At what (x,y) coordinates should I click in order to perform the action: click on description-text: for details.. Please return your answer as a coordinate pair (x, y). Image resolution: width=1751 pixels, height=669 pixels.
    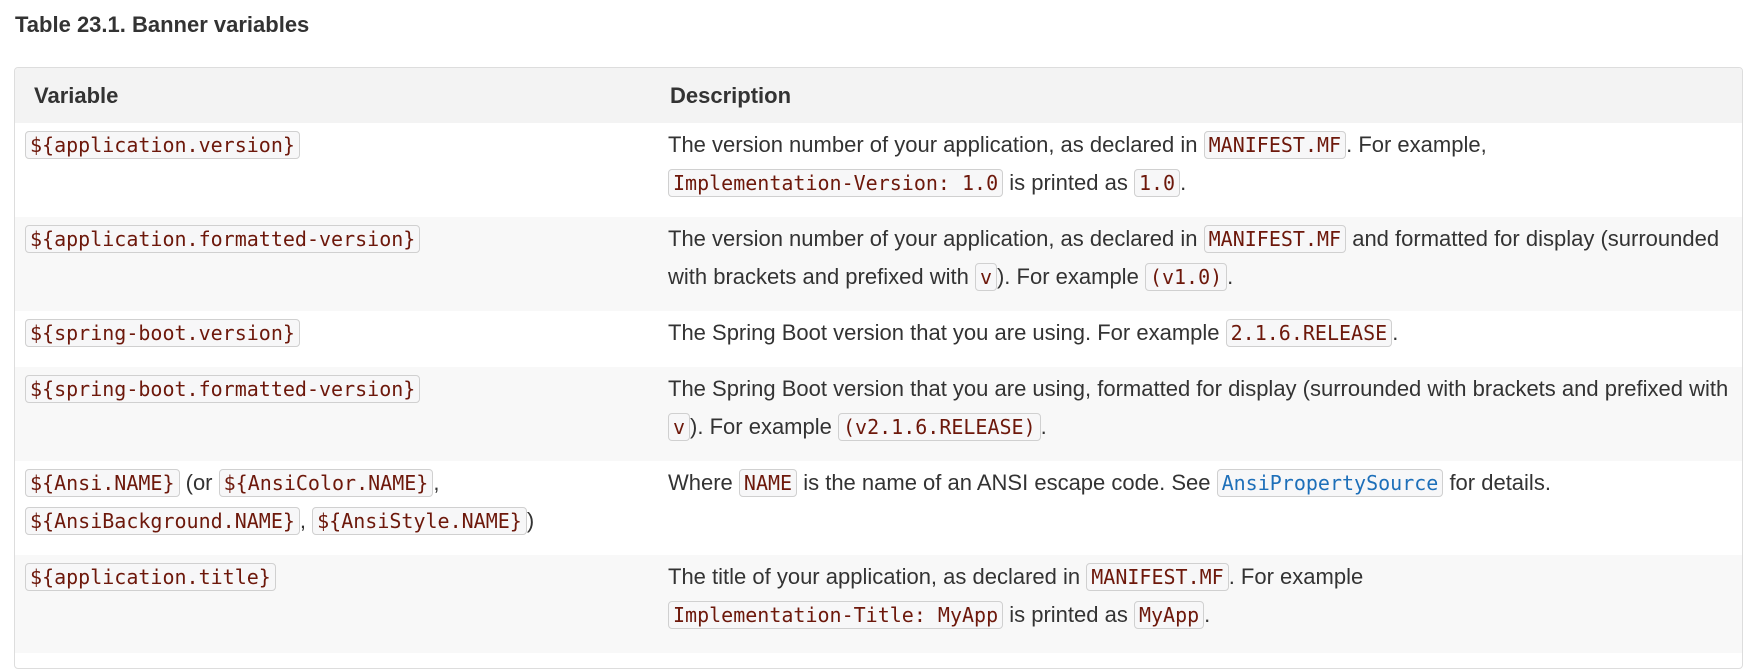
    Looking at the image, I should click on (1497, 482).